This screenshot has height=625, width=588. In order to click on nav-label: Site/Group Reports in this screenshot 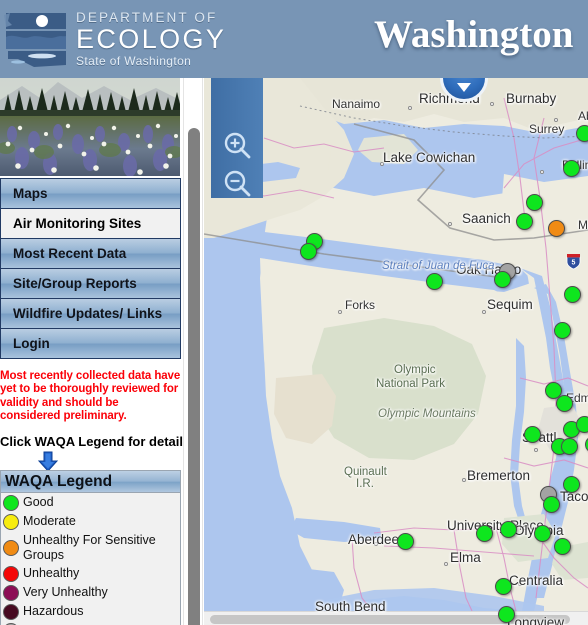, I will do `click(75, 283)`.